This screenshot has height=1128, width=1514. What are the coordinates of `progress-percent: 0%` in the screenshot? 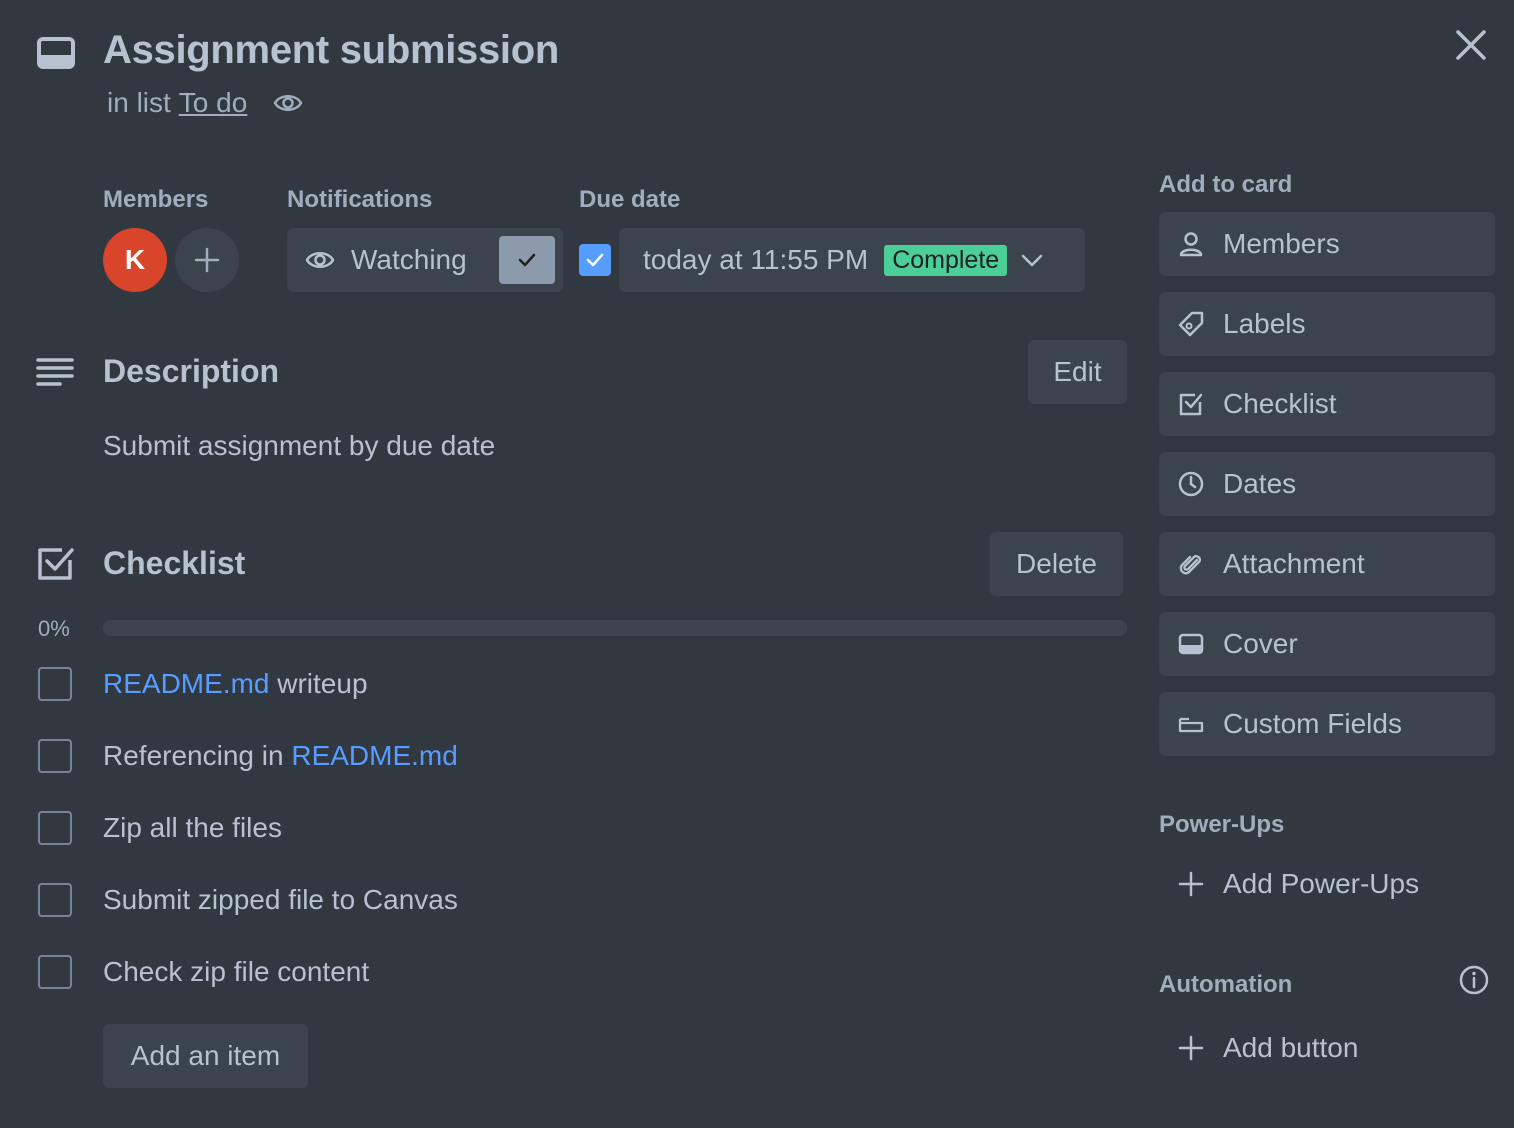 It's located at (54, 628).